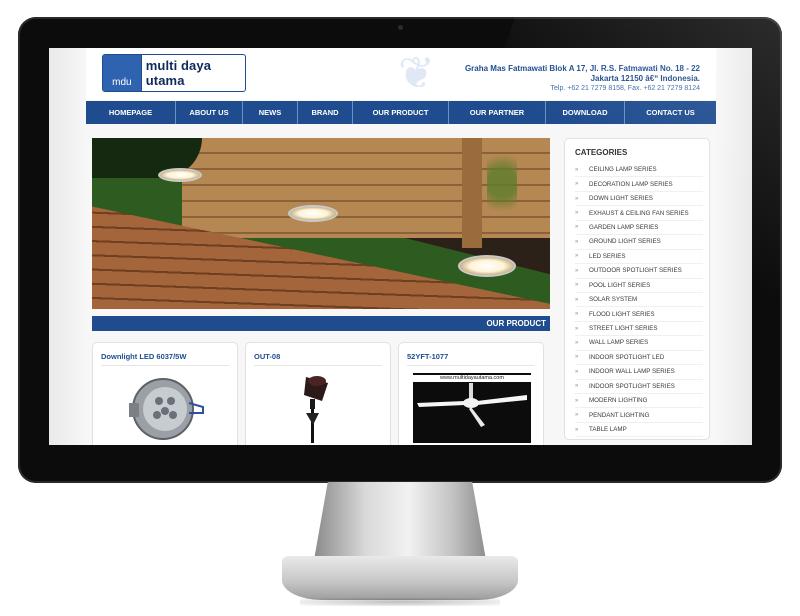 Image resolution: width=800 pixels, height=616 pixels. I want to click on category-item: » GROUND LIGHT SERIES, so click(639, 242).